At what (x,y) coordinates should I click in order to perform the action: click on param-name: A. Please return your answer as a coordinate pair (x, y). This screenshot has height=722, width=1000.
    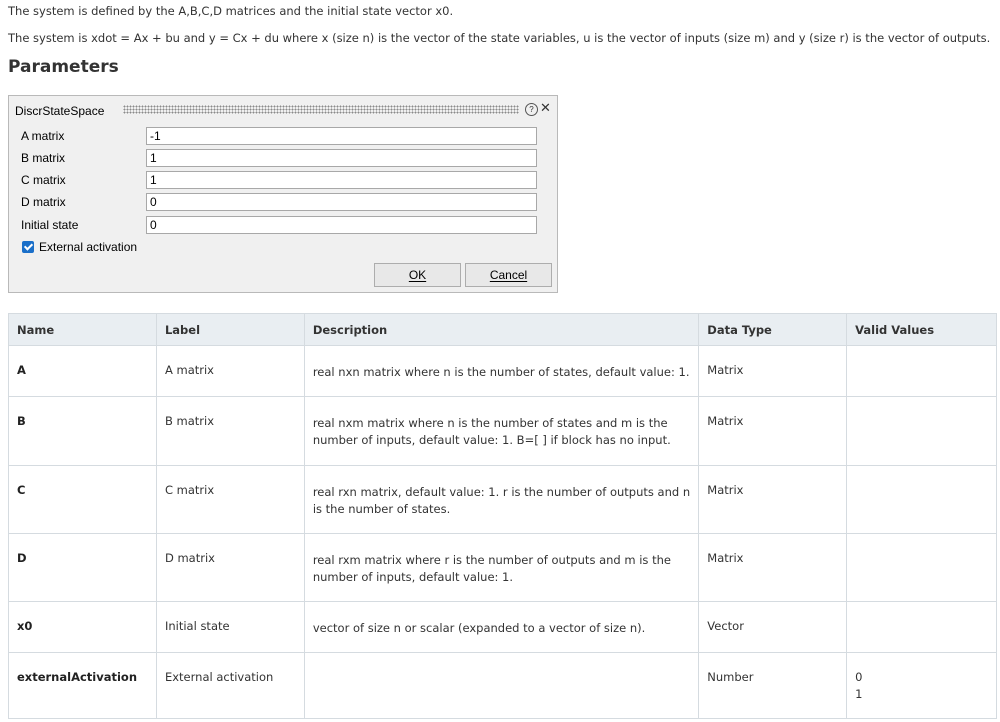
    Looking at the image, I should click on (82, 371).